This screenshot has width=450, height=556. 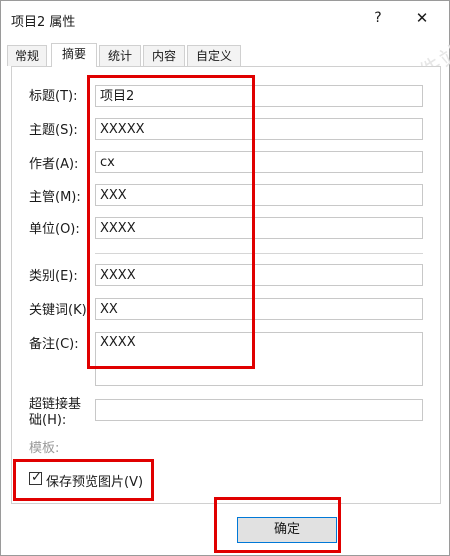 I want to click on keywords-label: 关键词(K):, so click(x=60, y=310).